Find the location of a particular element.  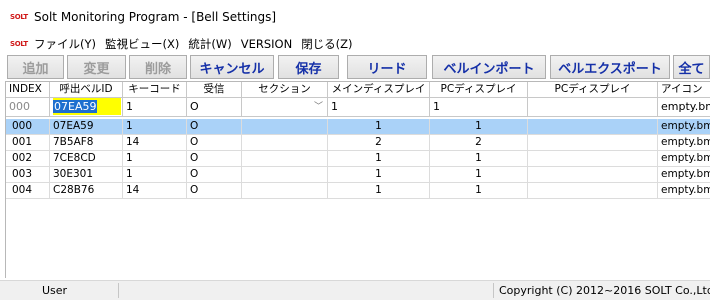

menu-file: ファイル(Y) is located at coordinates (67, 44).